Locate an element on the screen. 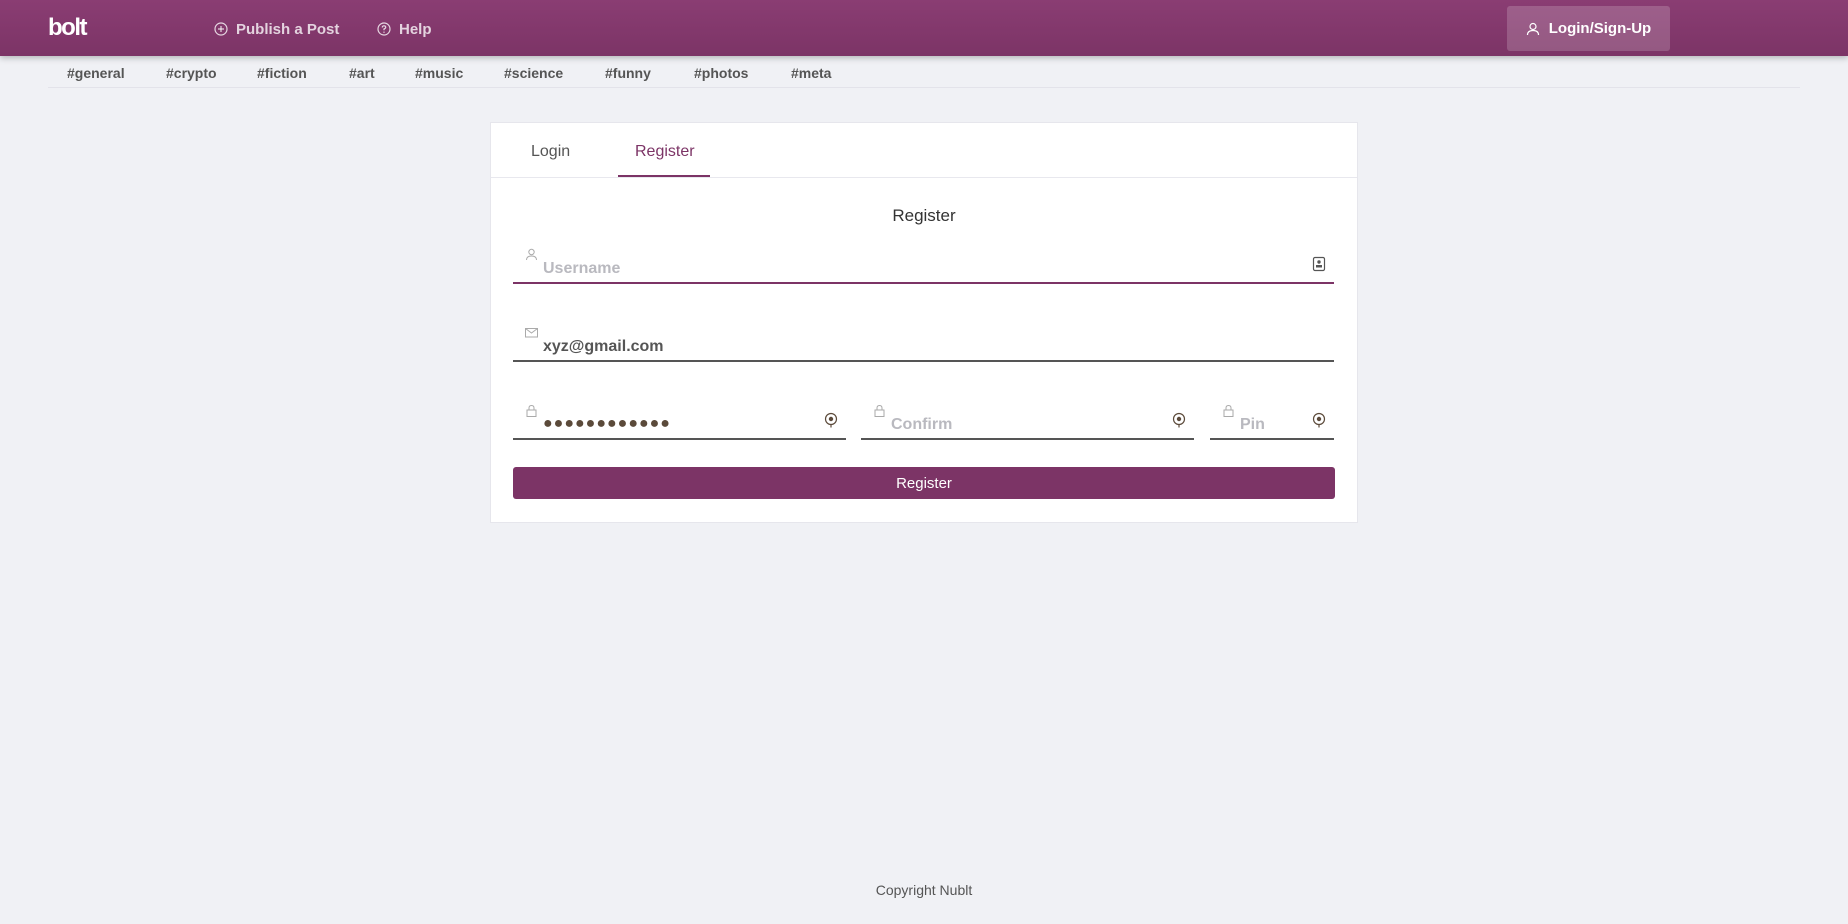  tag-meta: #meta is located at coordinates (811, 73).